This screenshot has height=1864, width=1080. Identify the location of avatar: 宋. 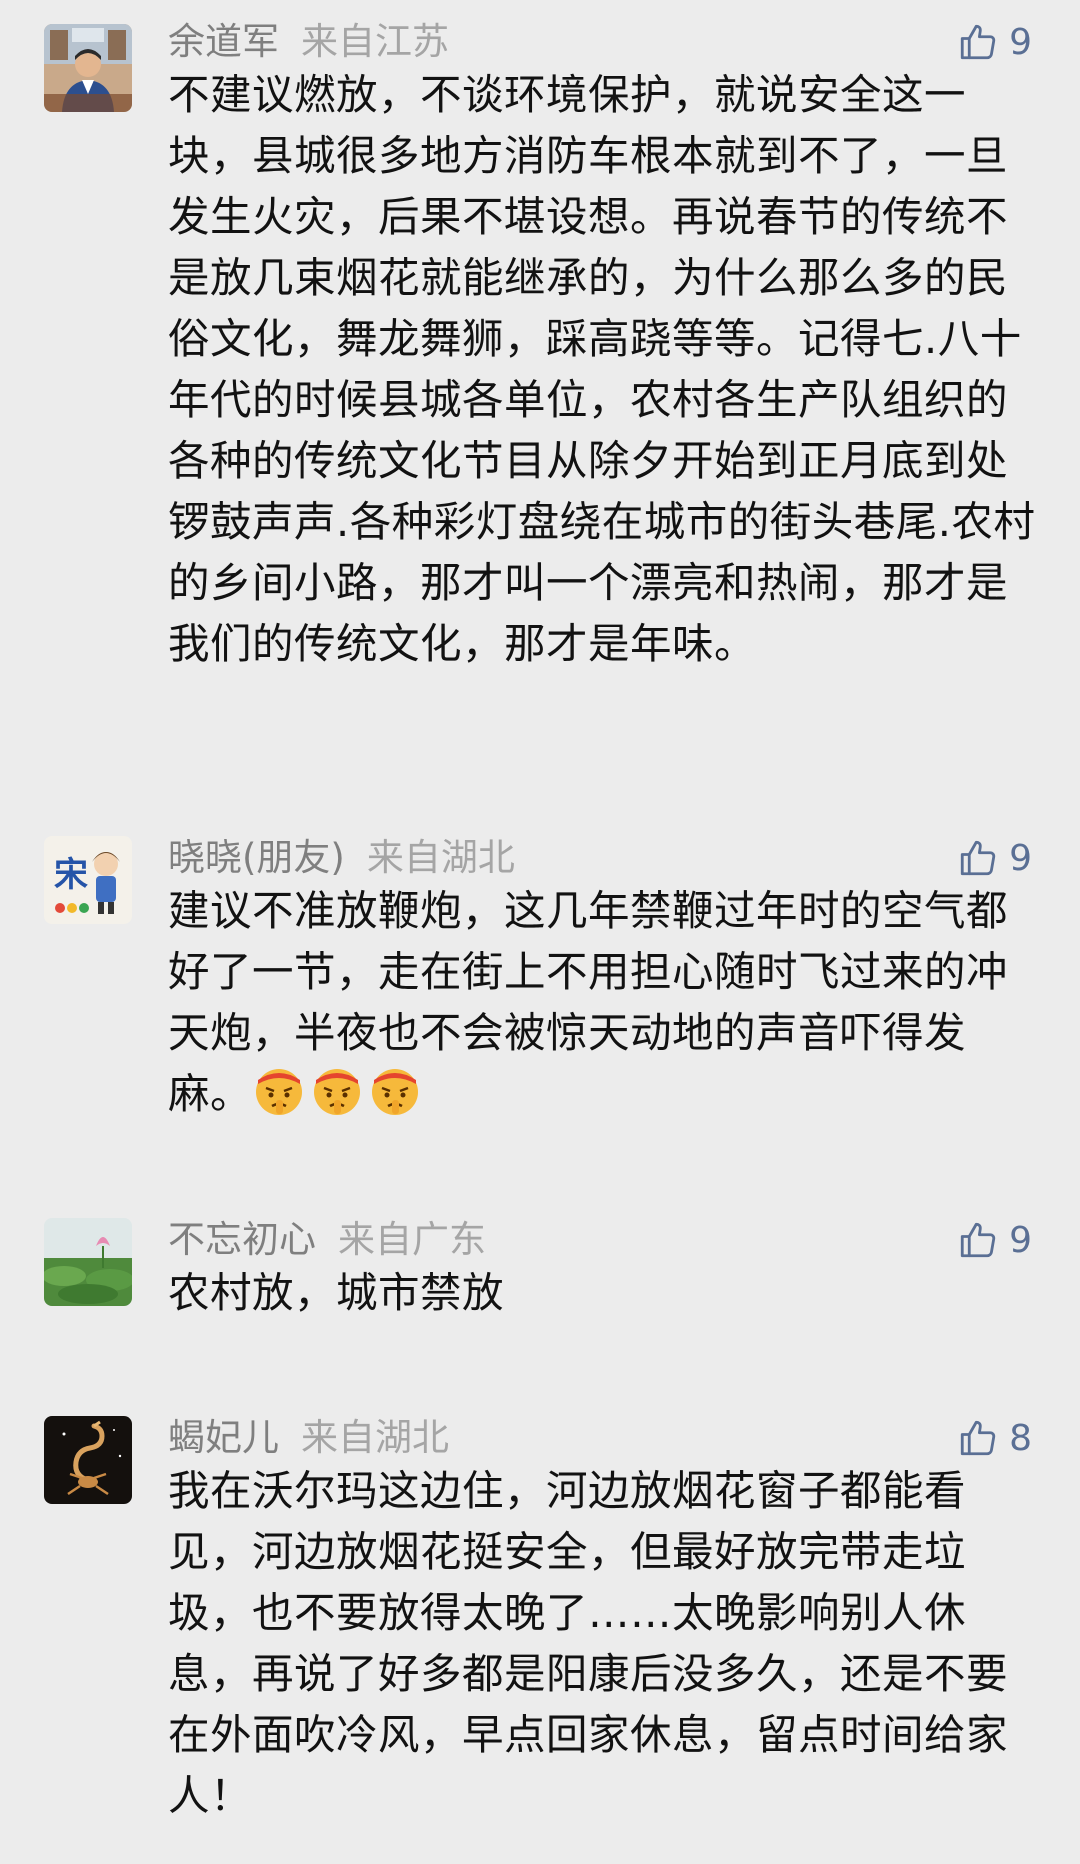
(88, 880).